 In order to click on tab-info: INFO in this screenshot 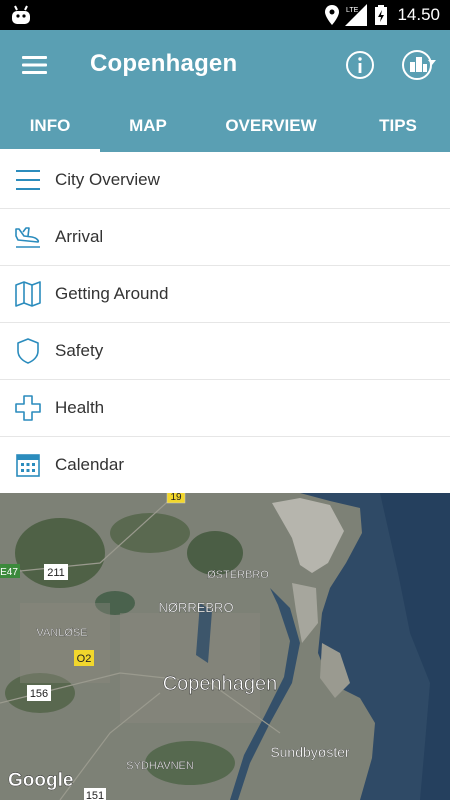, I will do `click(50, 126)`.